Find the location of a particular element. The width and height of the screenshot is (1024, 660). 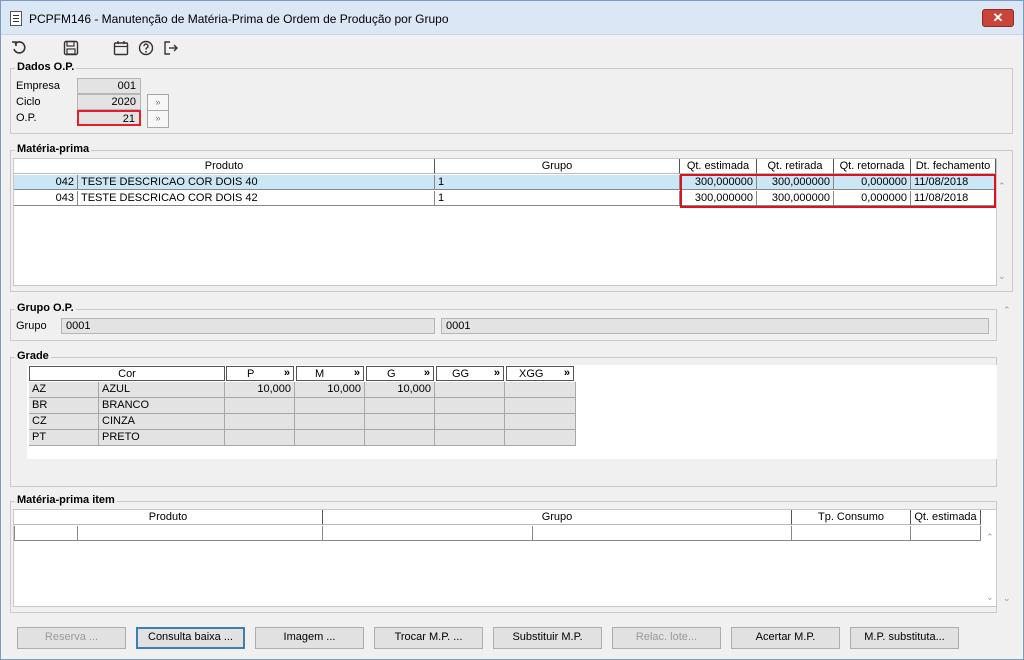

op-lookup-button: » is located at coordinates (158, 119).